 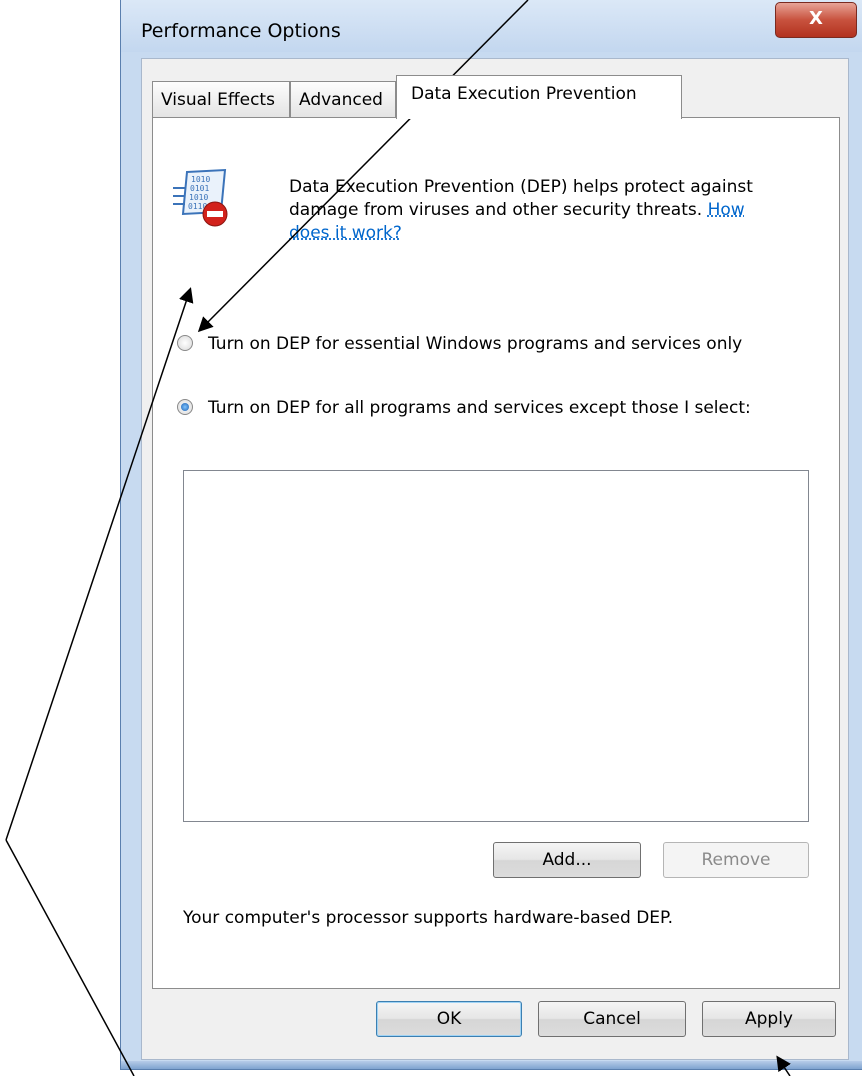 What do you see at coordinates (449, 1019) in the screenshot?
I see `ok-button: OK` at bounding box center [449, 1019].